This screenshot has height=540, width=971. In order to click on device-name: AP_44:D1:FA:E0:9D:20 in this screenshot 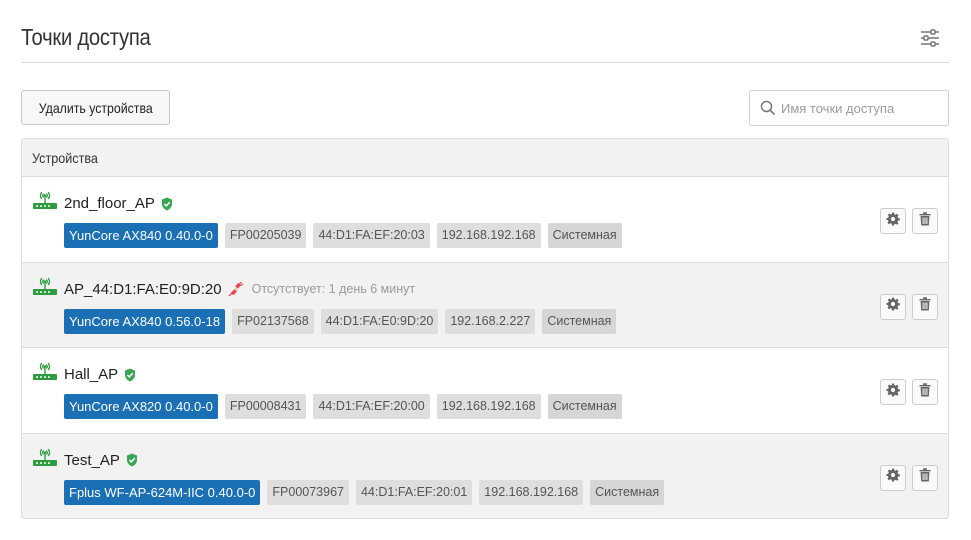, I will do `click(143, 289)`.